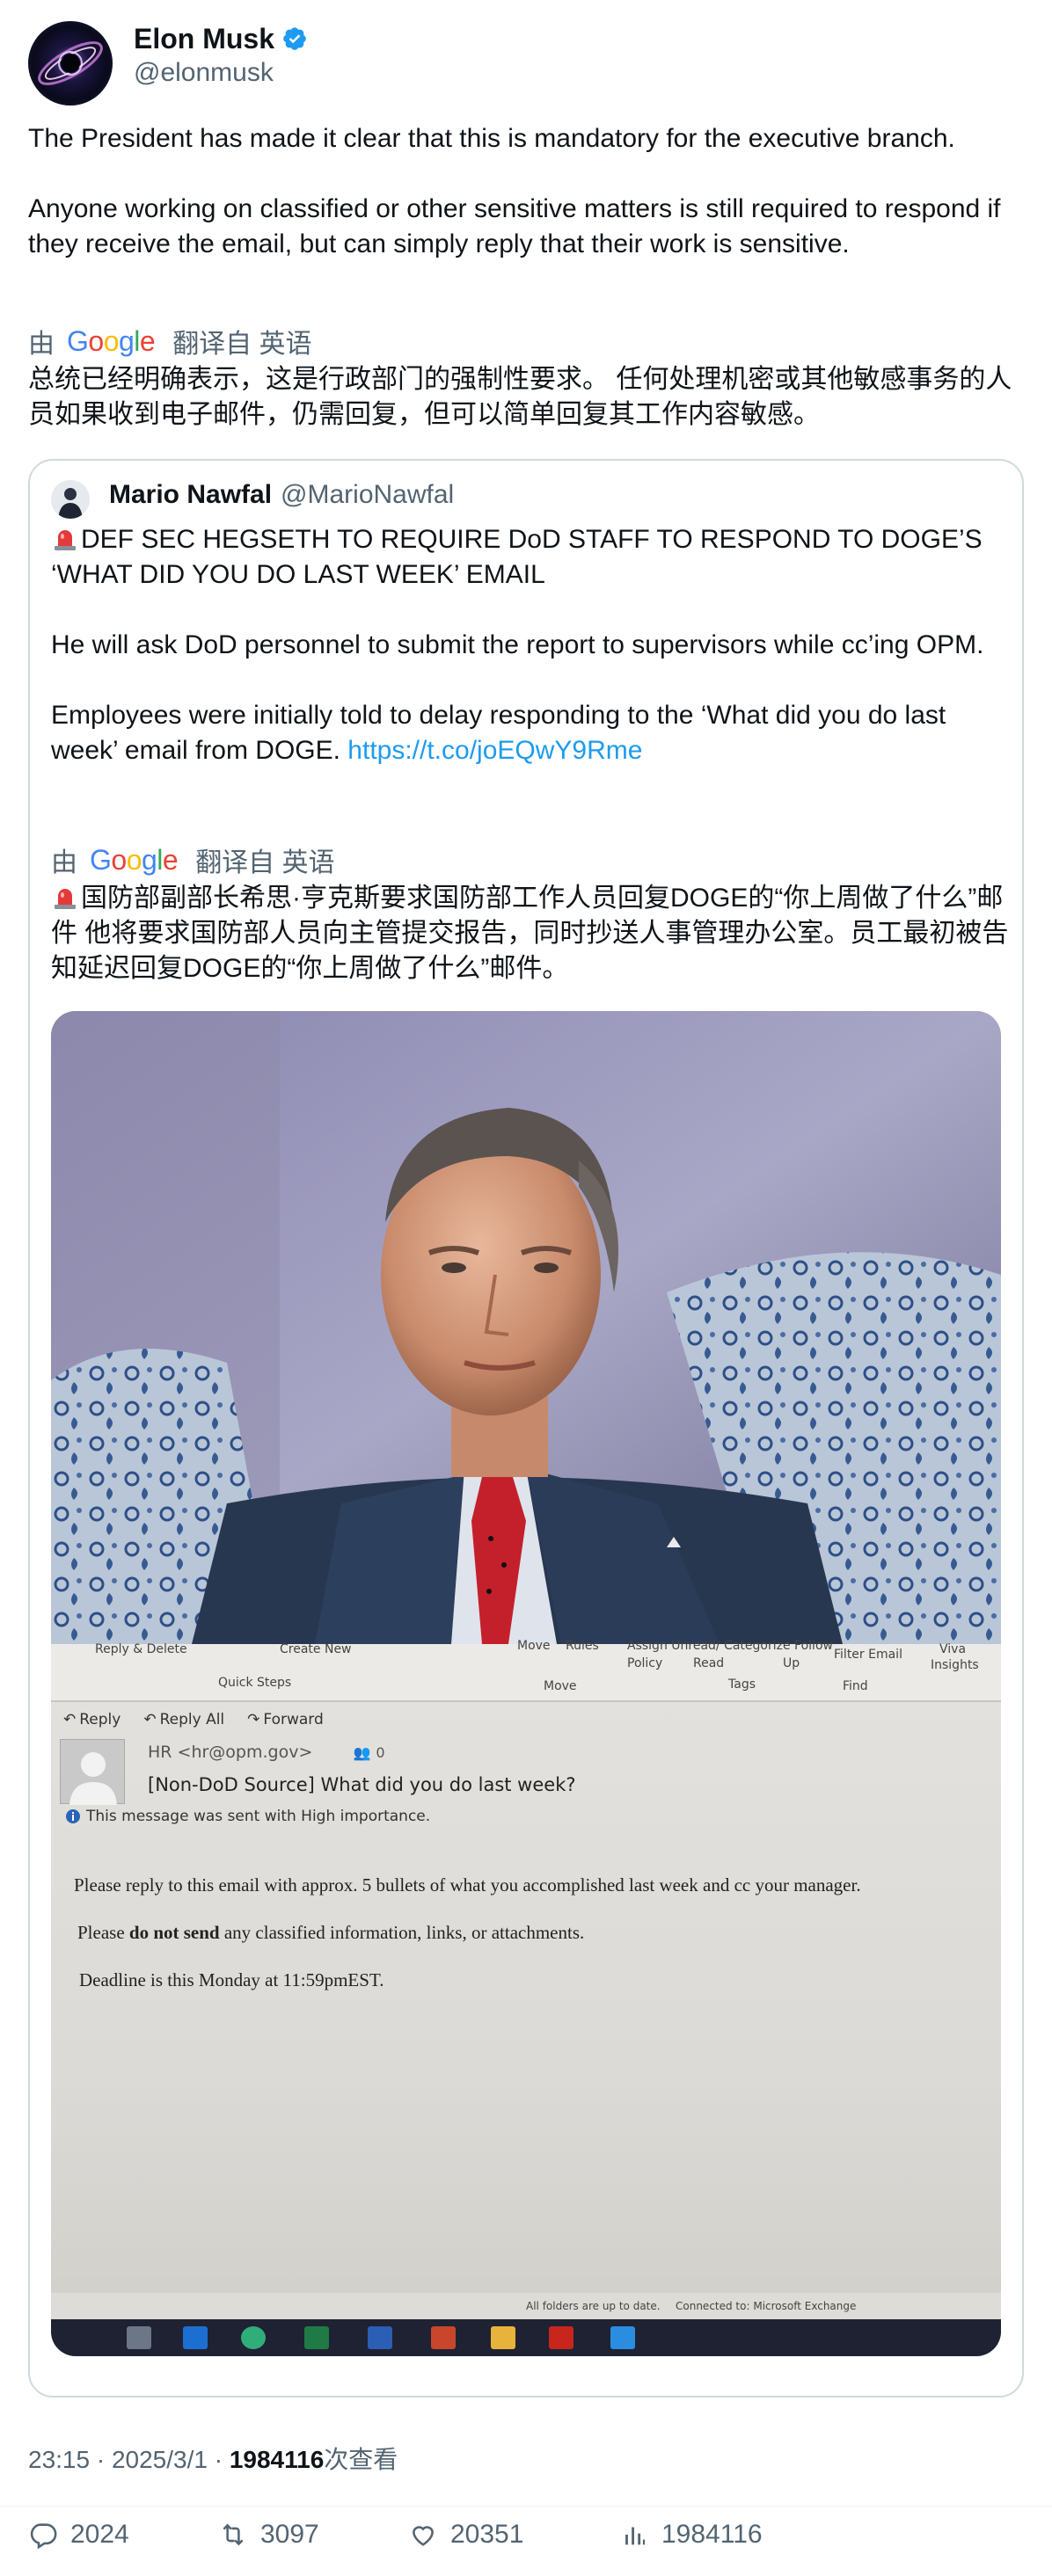 This screenshot has height=2576, width=1052. Describe the element at coordinates (129, 2459) in the screenshot. I see `tweet-timestamp: 23:15 · 2025/3/1 ·` at that location.